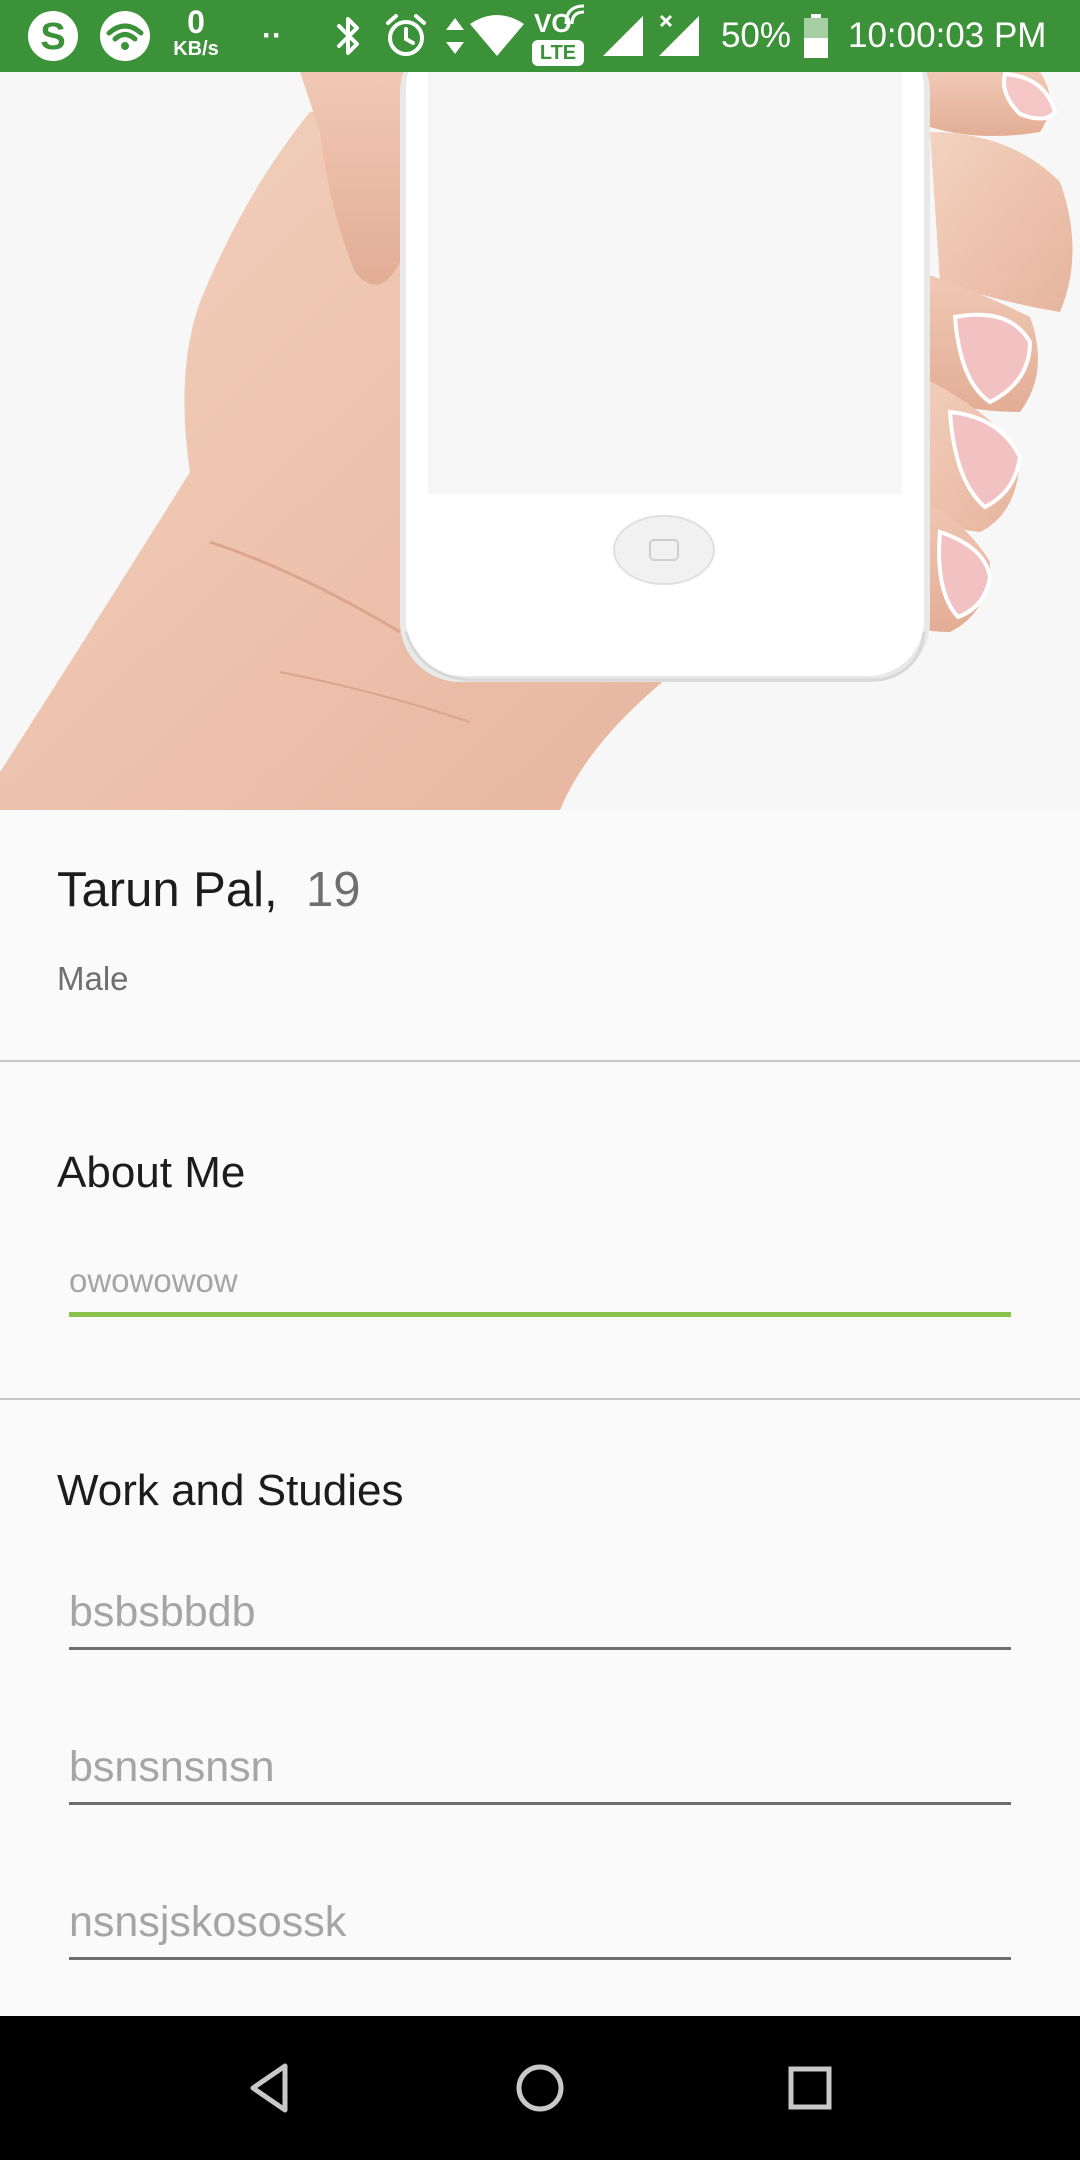  Describe the element at coordinates (540, 1803) in the screenshot. I see `work-field-2-underline` at that location.